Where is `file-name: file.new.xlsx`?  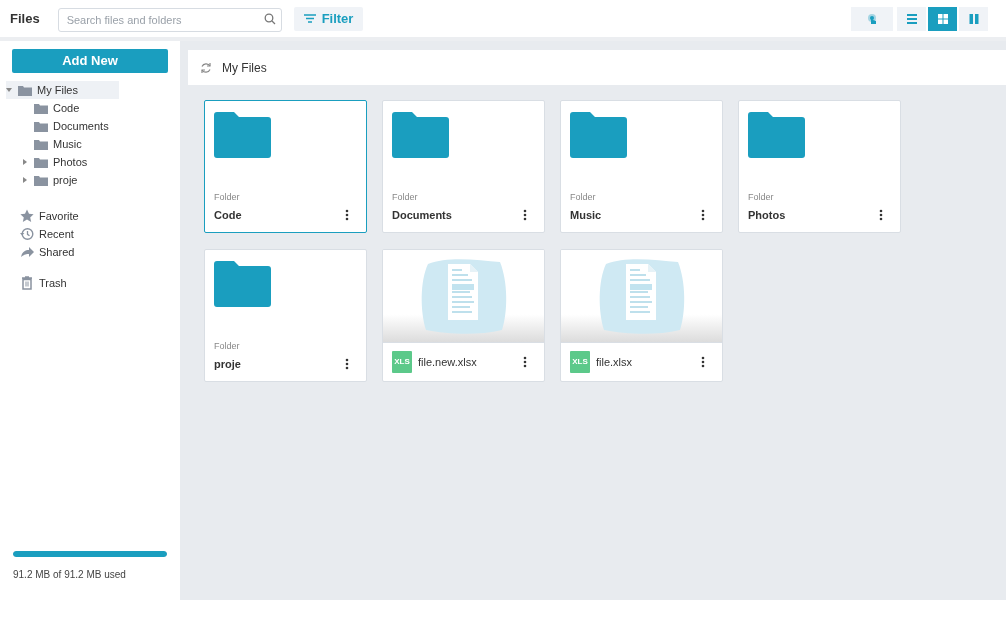
file-name: file.new.xlsx is located at coordinates (448, 362).